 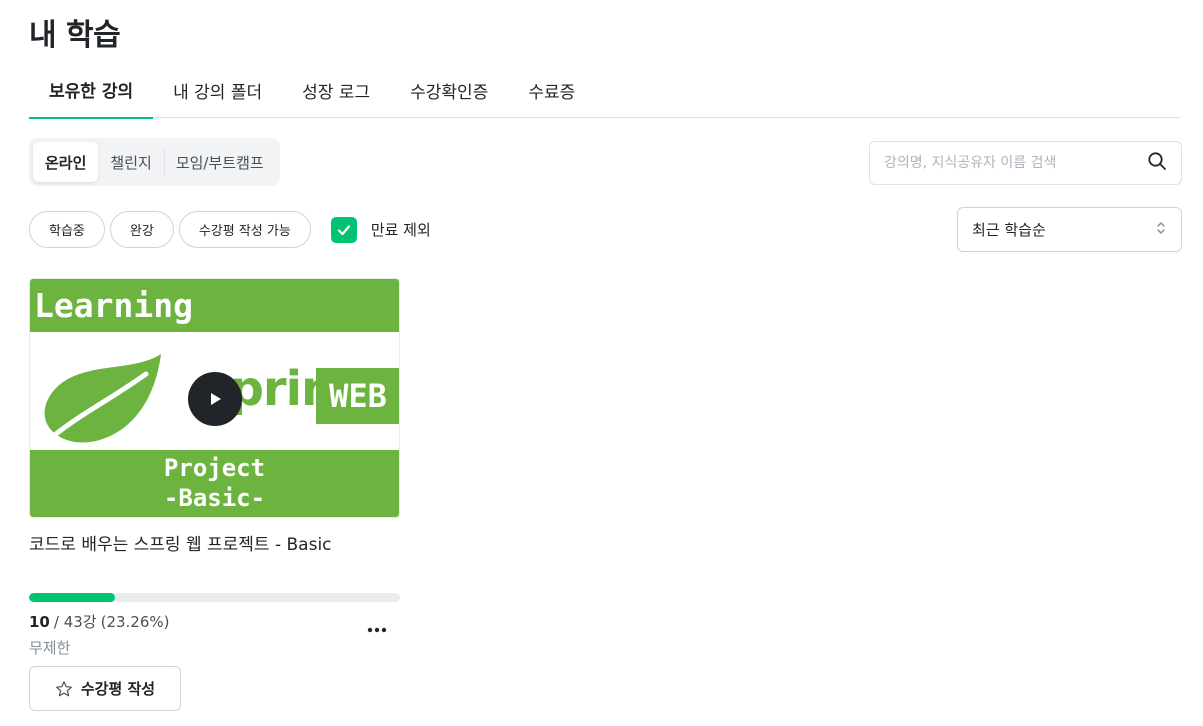 What do you see at coordinates (75, 622) in the screenshot?
I see `total-lectures: / 43강` at bounding box center [75, 622].